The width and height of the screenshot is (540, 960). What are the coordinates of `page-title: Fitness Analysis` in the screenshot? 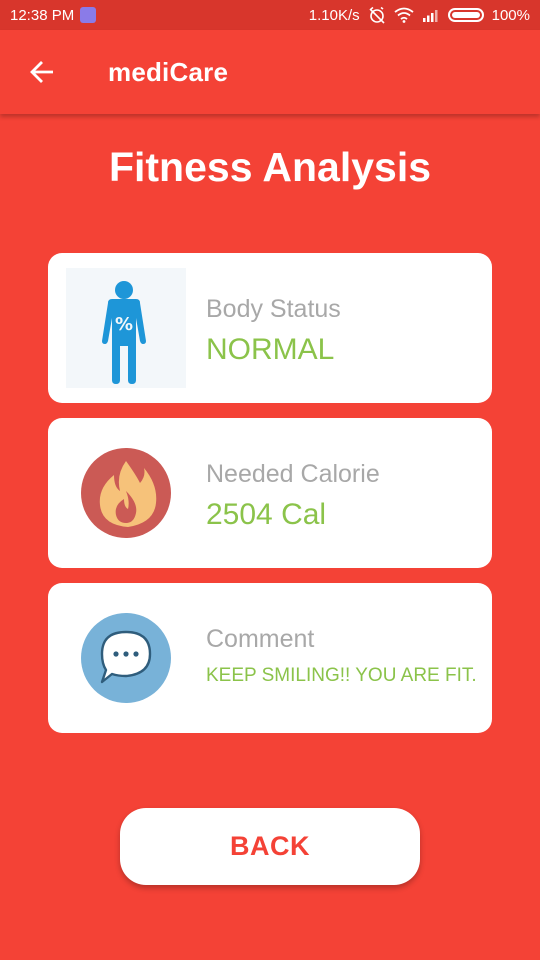 It's located at (270, 167).